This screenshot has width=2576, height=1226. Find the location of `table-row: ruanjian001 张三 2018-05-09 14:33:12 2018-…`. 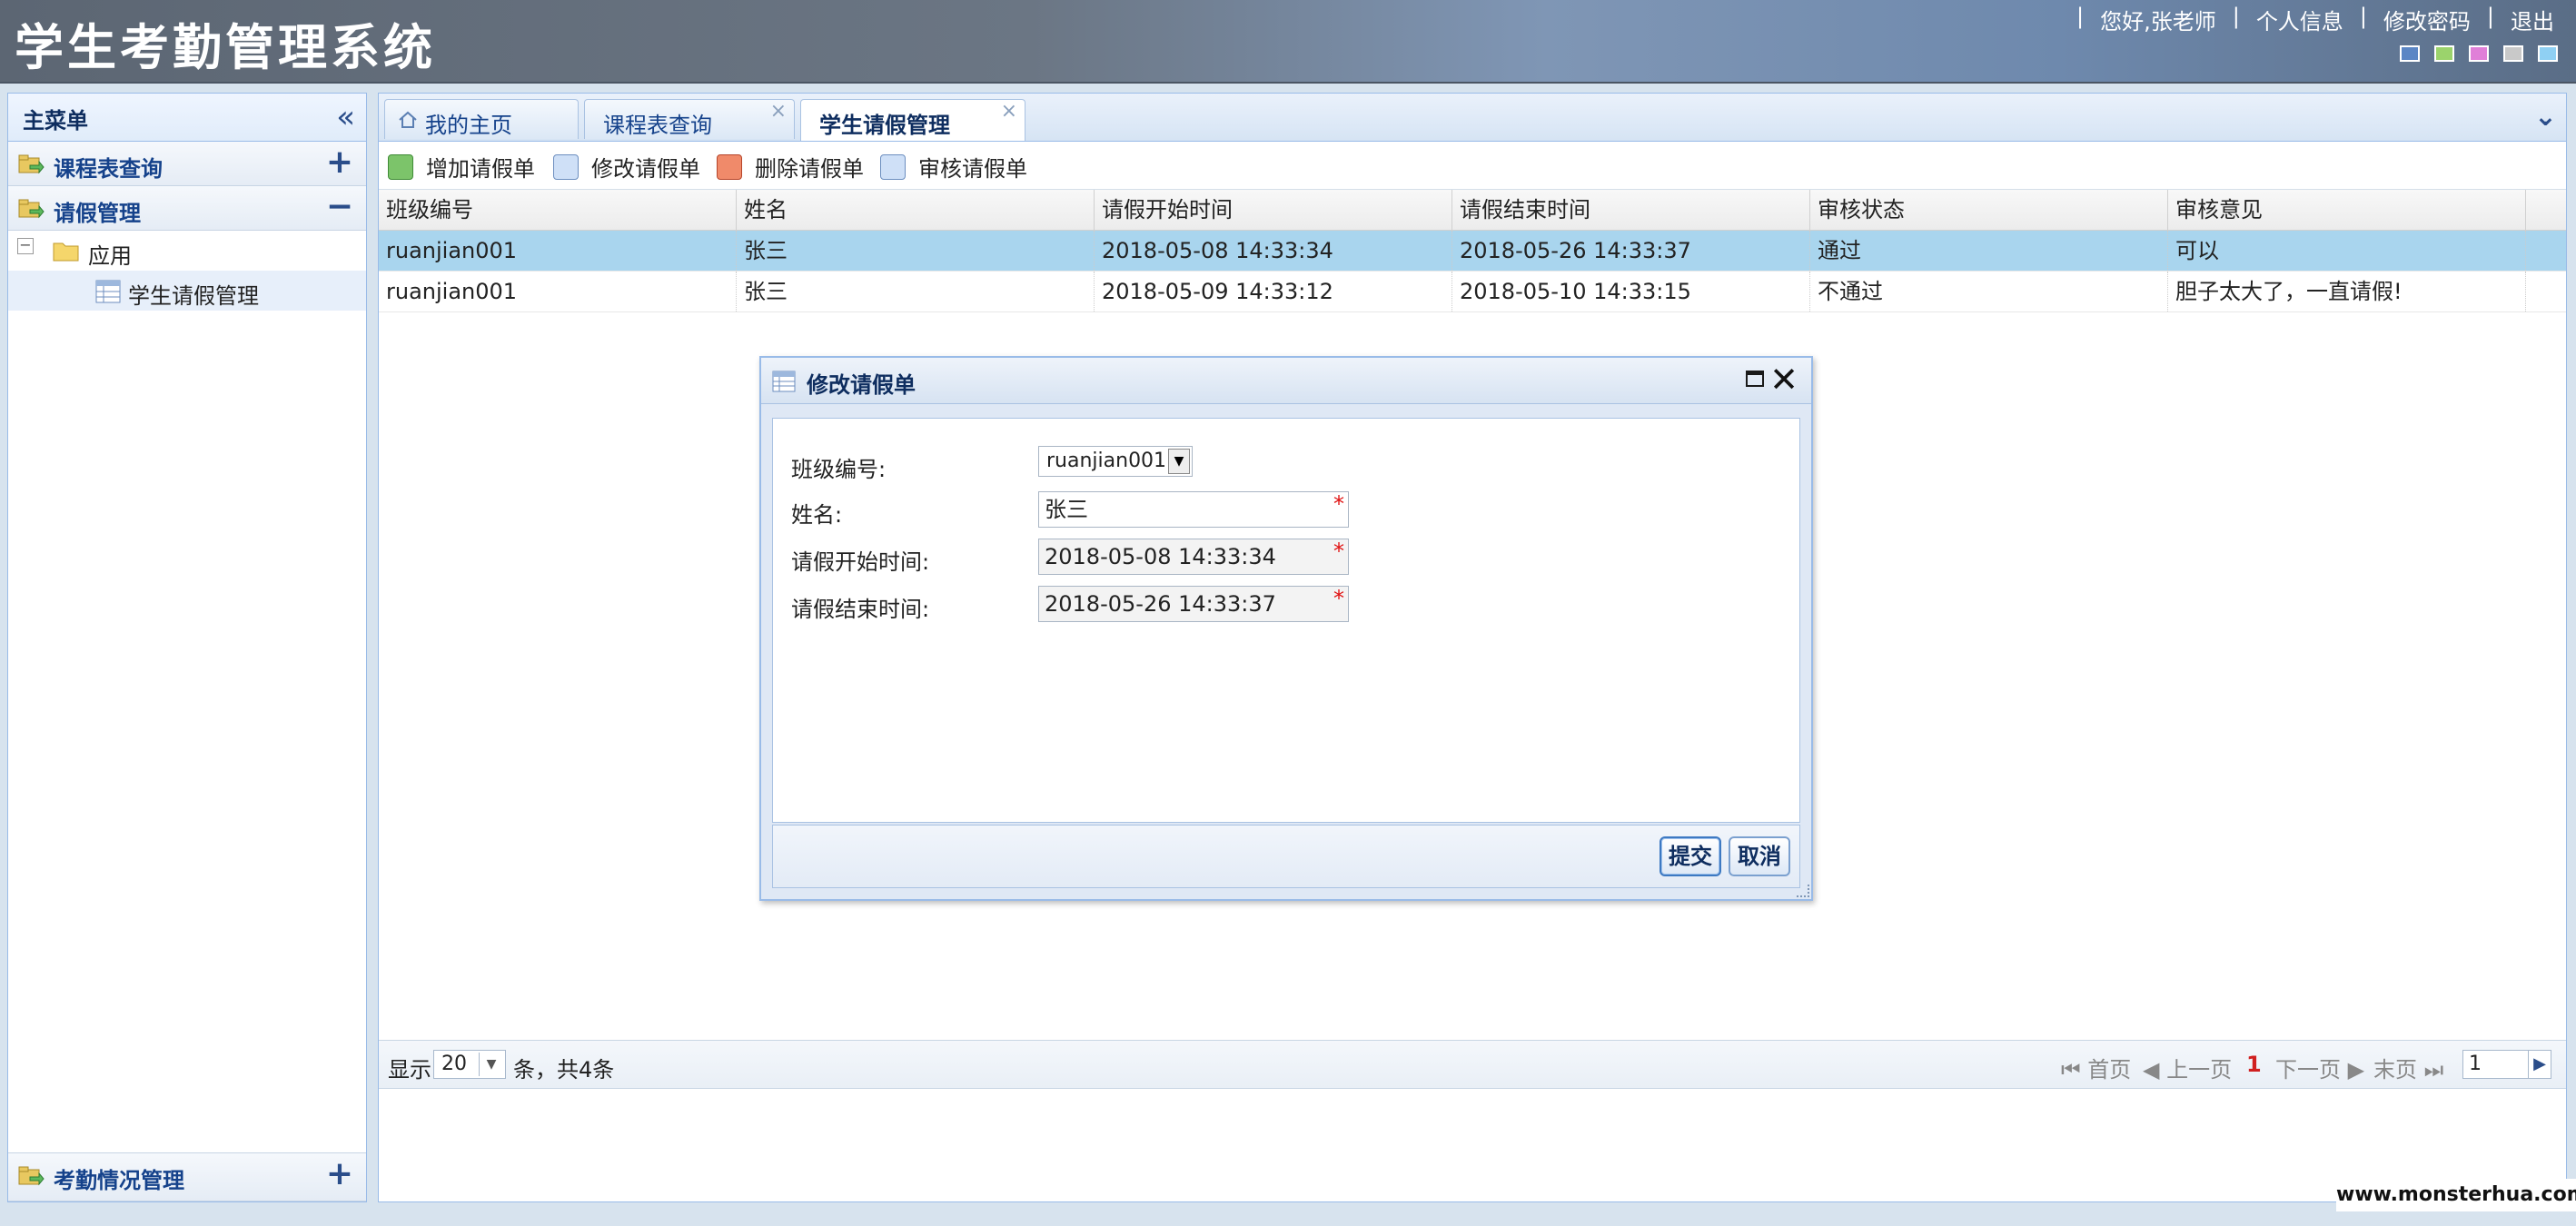

table-row: ruanjian001 张三 2018-05-09 14:33:12 2018-… is located at coordinates (1472, 292).